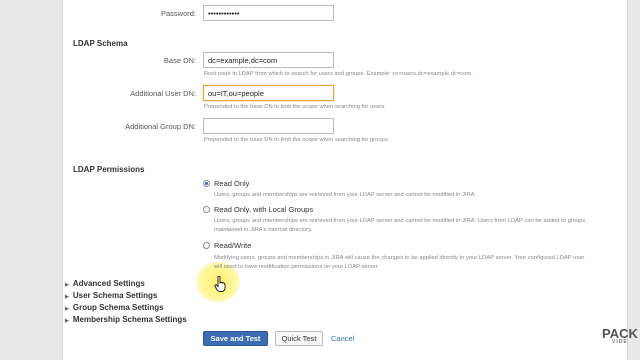 The image size is (640, 360). I want to click on quick-test-button: Quick Test, so click(299, 338).